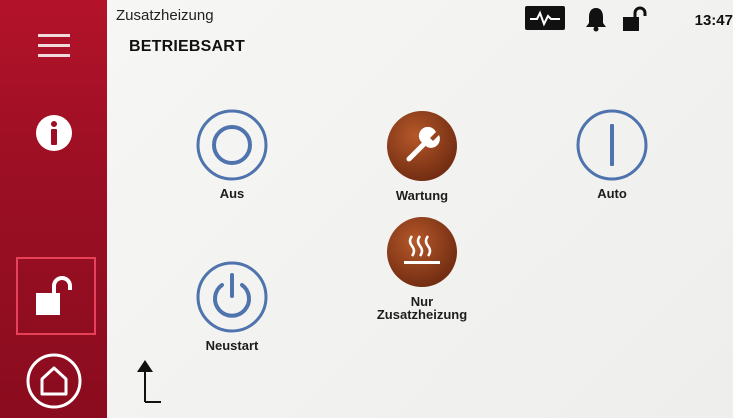  I want to click on clock: 13:47, so click(713, 20).